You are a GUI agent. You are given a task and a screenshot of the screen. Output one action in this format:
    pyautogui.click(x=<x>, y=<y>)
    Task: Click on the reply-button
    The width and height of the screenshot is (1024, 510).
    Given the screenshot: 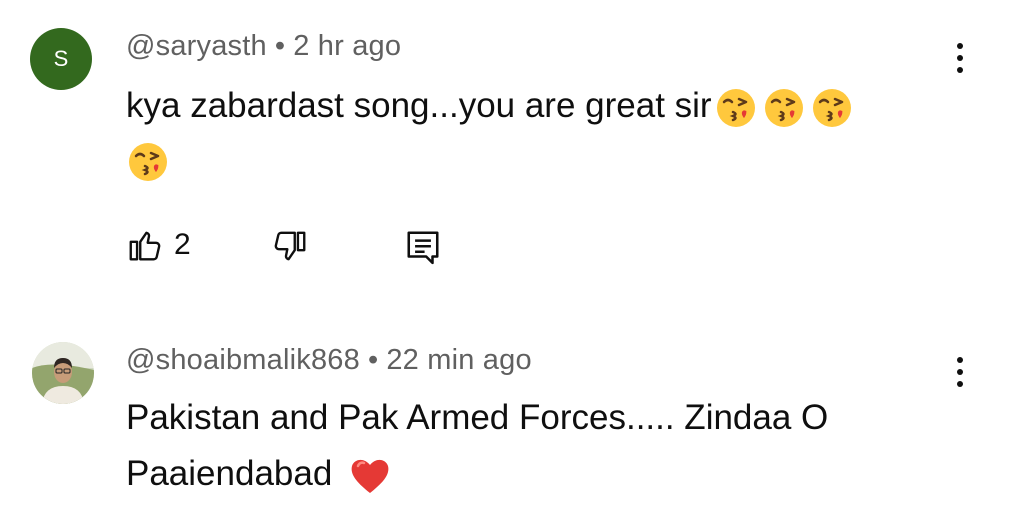 What is the action you would take?
    pyautogui.click(x=423, y=247)
    